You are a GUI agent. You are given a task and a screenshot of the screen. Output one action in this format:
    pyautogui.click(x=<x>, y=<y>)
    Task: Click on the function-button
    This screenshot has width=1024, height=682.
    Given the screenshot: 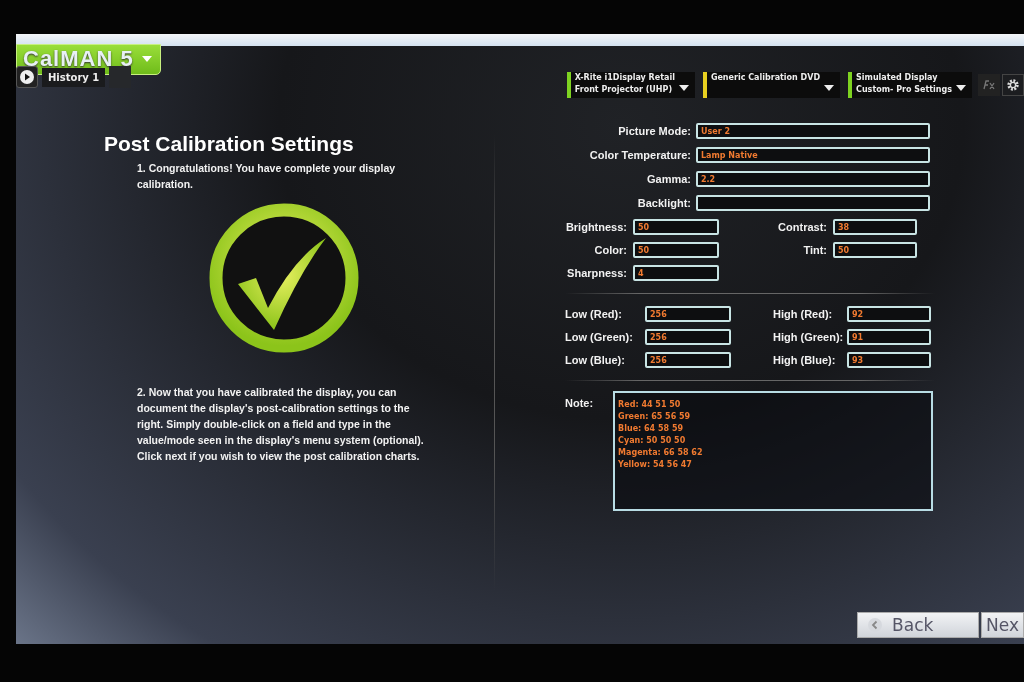 What is the action you would take?
    pyautogui.click(x=989, y=85)
    